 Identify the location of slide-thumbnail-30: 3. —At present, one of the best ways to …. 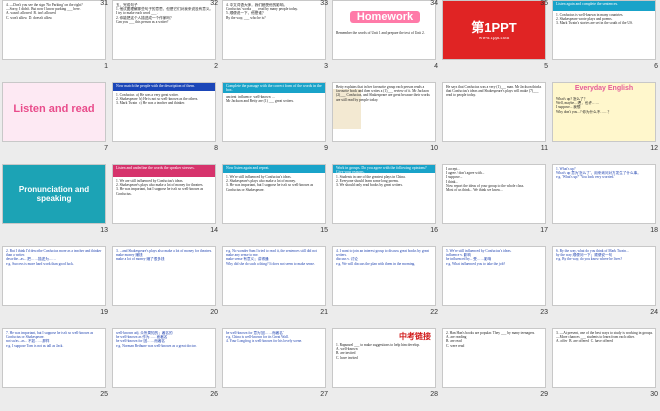
(604, 358).